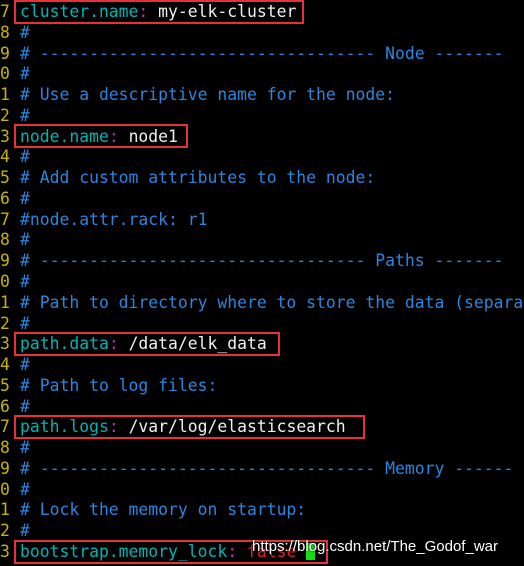  I want to click on editor-line: 1 # Lock the memory on startup:, so click(153, 509).